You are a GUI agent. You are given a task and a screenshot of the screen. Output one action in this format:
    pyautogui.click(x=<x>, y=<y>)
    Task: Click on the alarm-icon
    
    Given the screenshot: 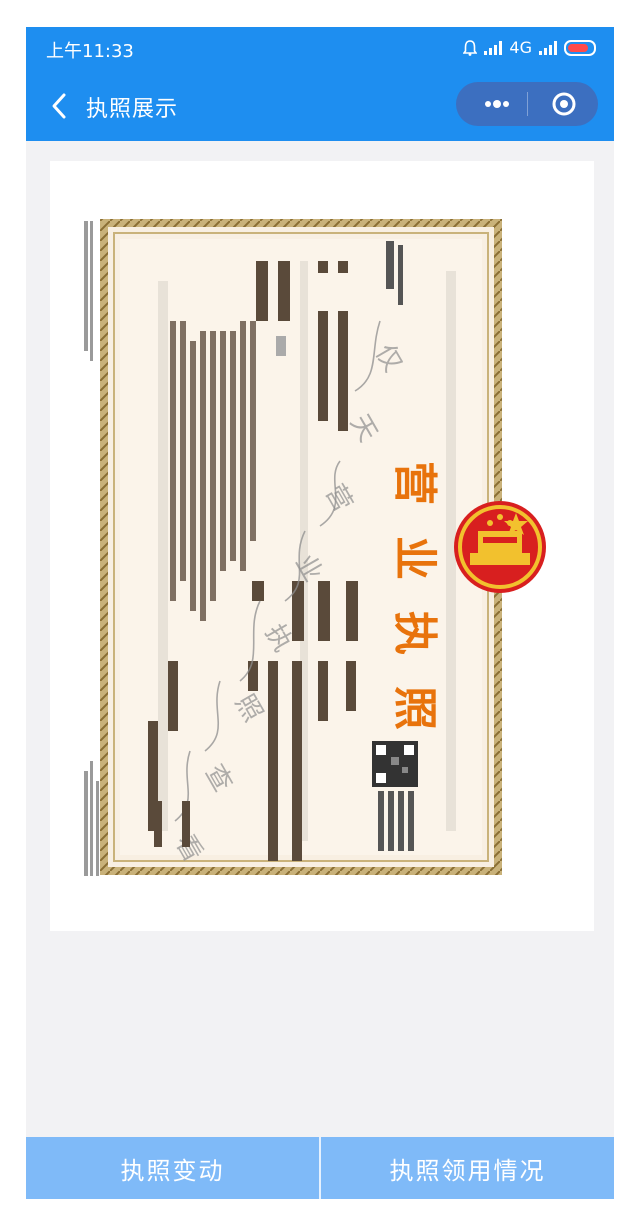 What is the action you would take?
    pyautogui.click(x=470, y=47)
    